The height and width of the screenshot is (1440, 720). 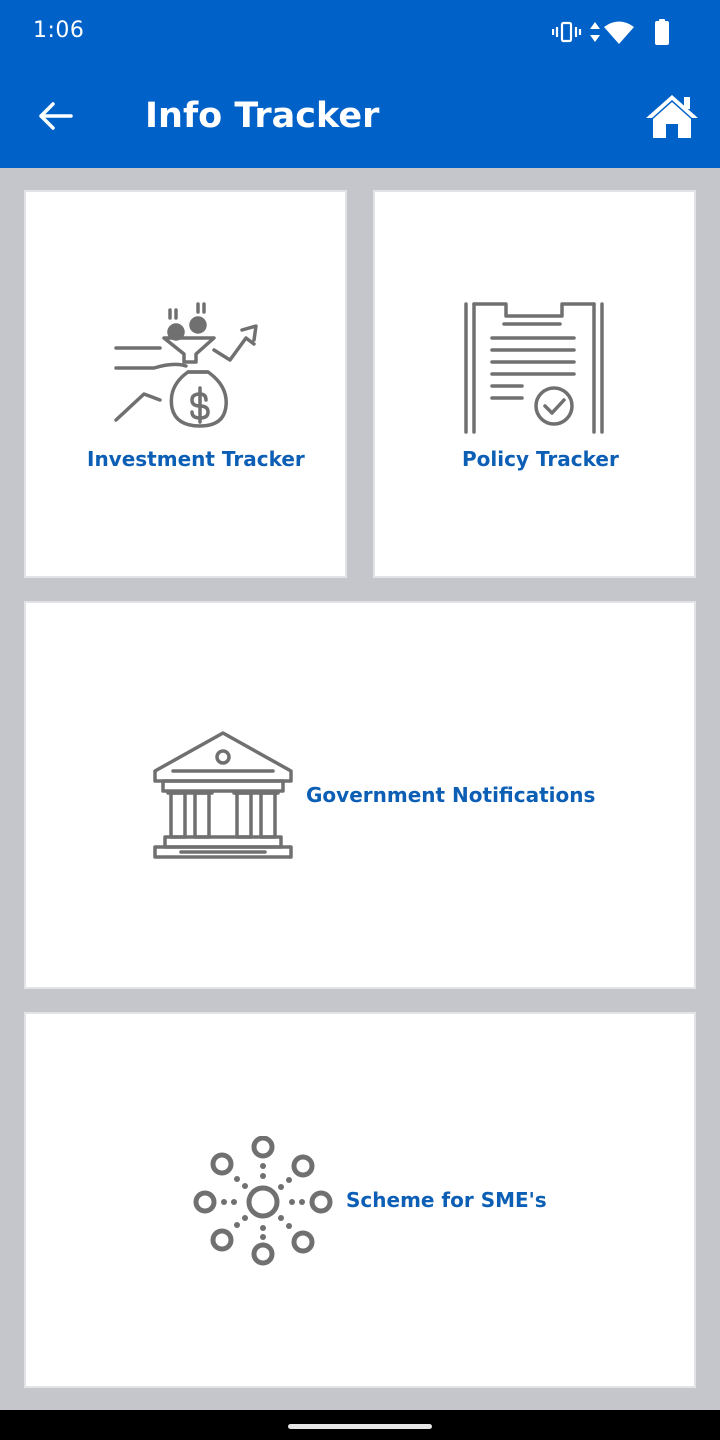 I want to click on vibrate-icon, so click(x=566, y=32).